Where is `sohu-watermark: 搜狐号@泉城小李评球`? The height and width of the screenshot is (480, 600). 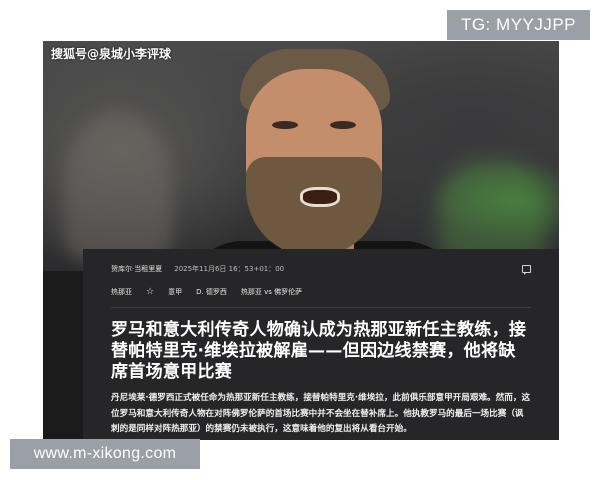
sohu-watermark: 搜狐号@泉城小李评球 is located at coordinates (111, 54).